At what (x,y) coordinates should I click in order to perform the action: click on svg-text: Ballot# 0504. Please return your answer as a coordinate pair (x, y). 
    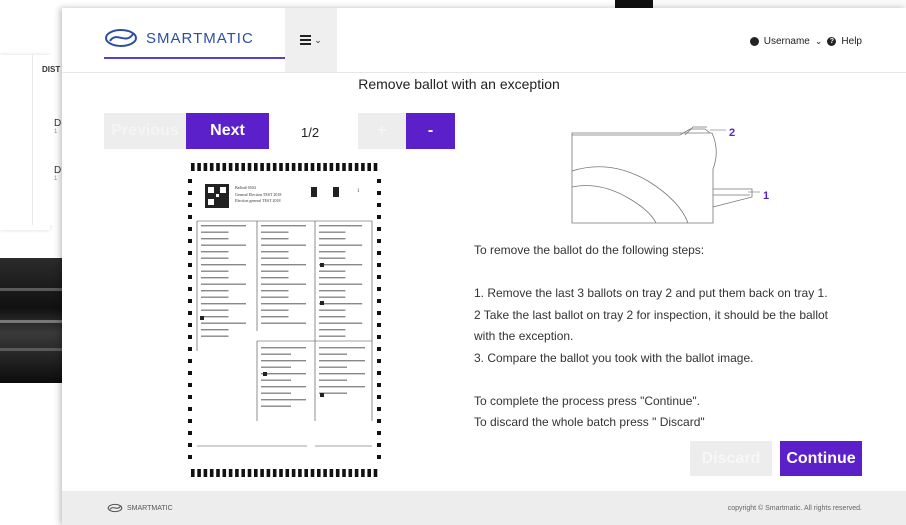
    Looking at the image, I should click on (245, 187).